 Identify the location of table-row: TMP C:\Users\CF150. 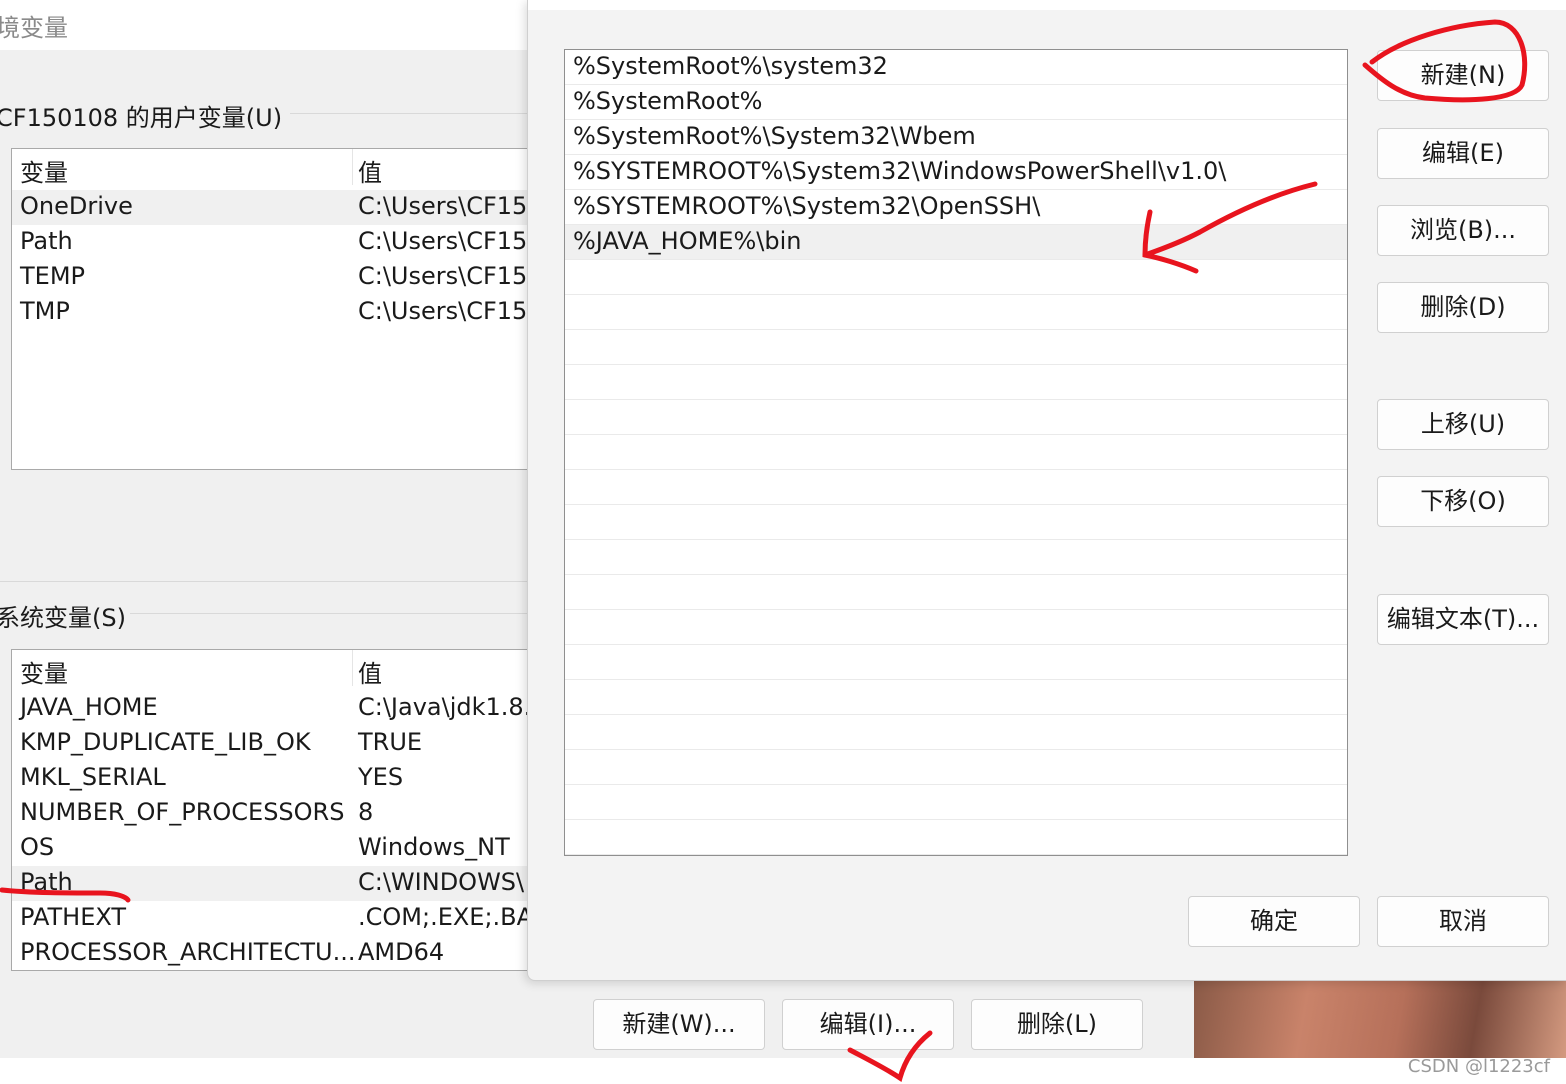
(277, 312).